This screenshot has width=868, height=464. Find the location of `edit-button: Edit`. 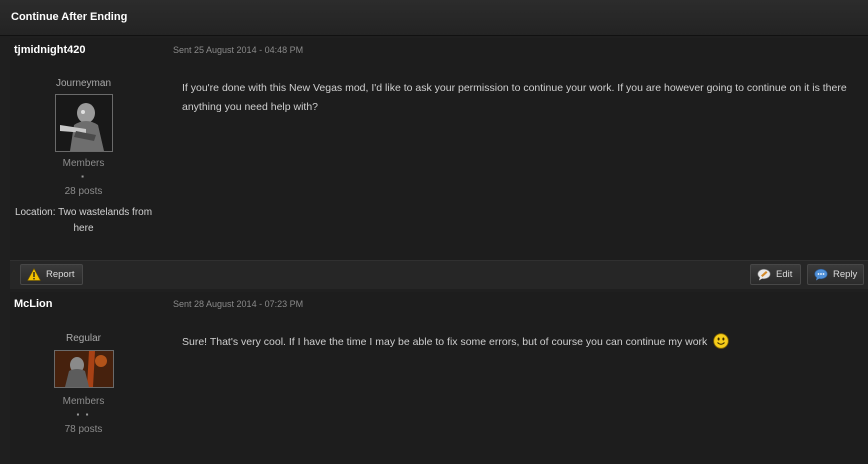

edit-button: Edit is located at coordinates (775, 274).